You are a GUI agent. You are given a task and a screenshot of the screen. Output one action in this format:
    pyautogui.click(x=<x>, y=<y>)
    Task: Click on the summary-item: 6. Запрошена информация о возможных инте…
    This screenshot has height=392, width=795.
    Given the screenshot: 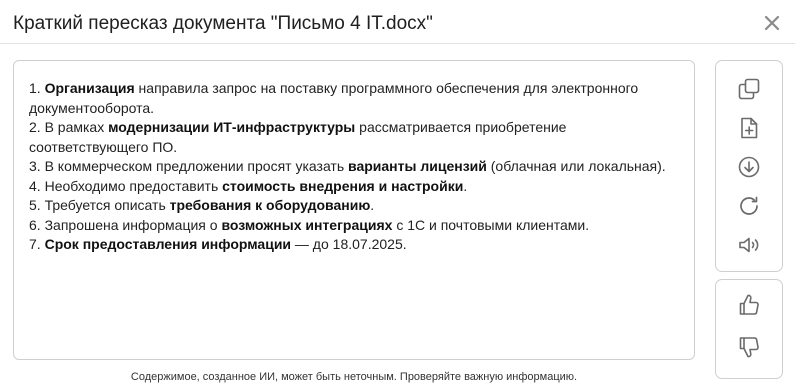 What is the action you would take?
    pyautogui.click(x=354, y=226)
    